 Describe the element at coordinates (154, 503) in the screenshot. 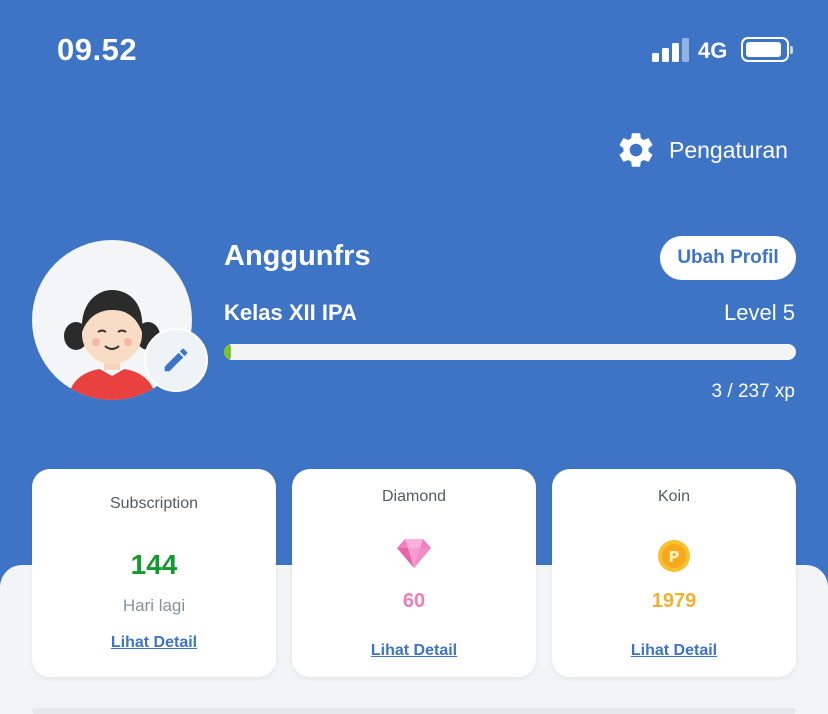

I see `subscription-title: Subscription` at that location.